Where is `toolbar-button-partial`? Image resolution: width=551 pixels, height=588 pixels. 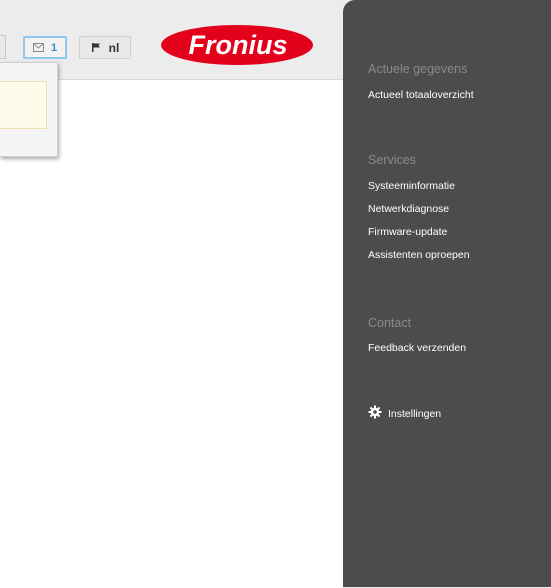 toolbar-button-partial is located at coordinates (3, 47).